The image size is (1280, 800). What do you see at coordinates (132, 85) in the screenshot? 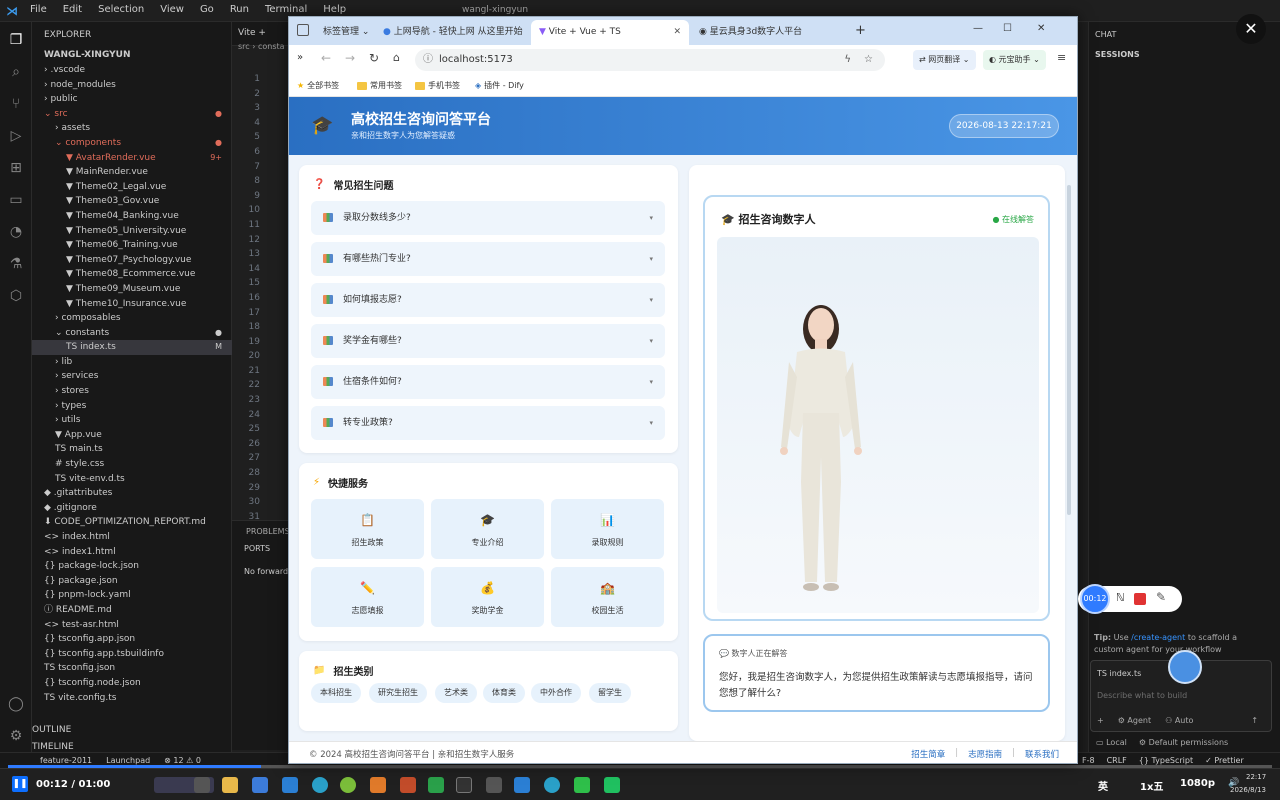
I see `tree-item: › node_modules` at bounding box center [132, 85].